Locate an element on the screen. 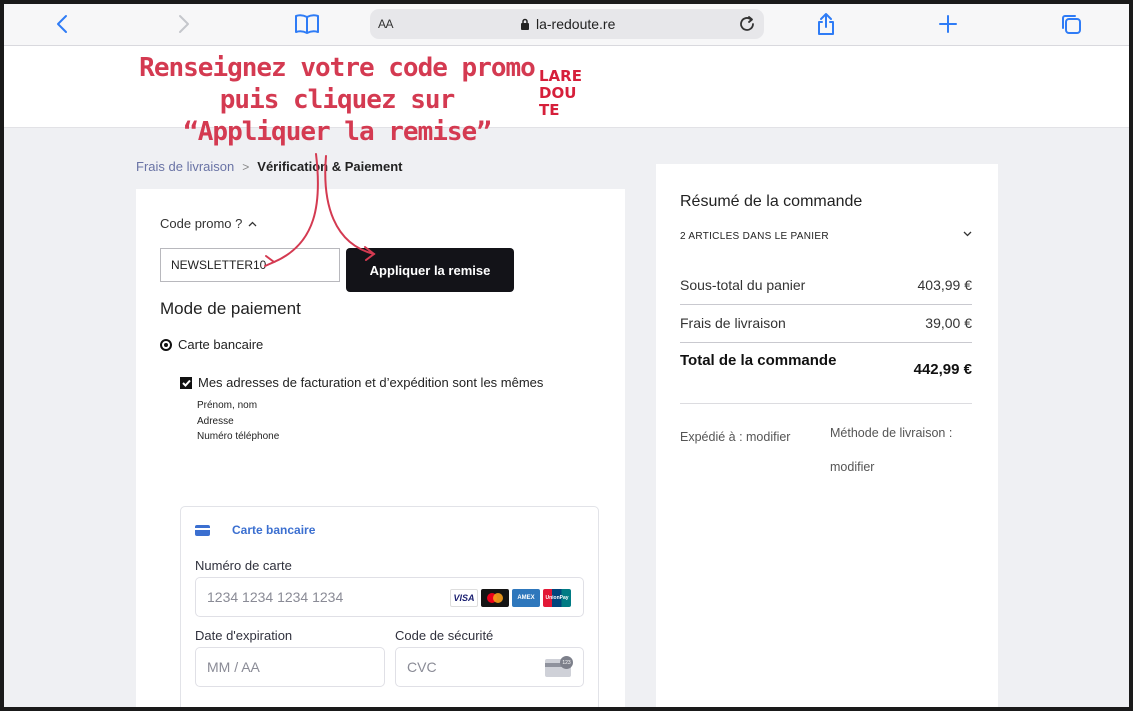 This screenshot has height=711, width=1133. chevron-down-icon is located at coordinates (967, 234).